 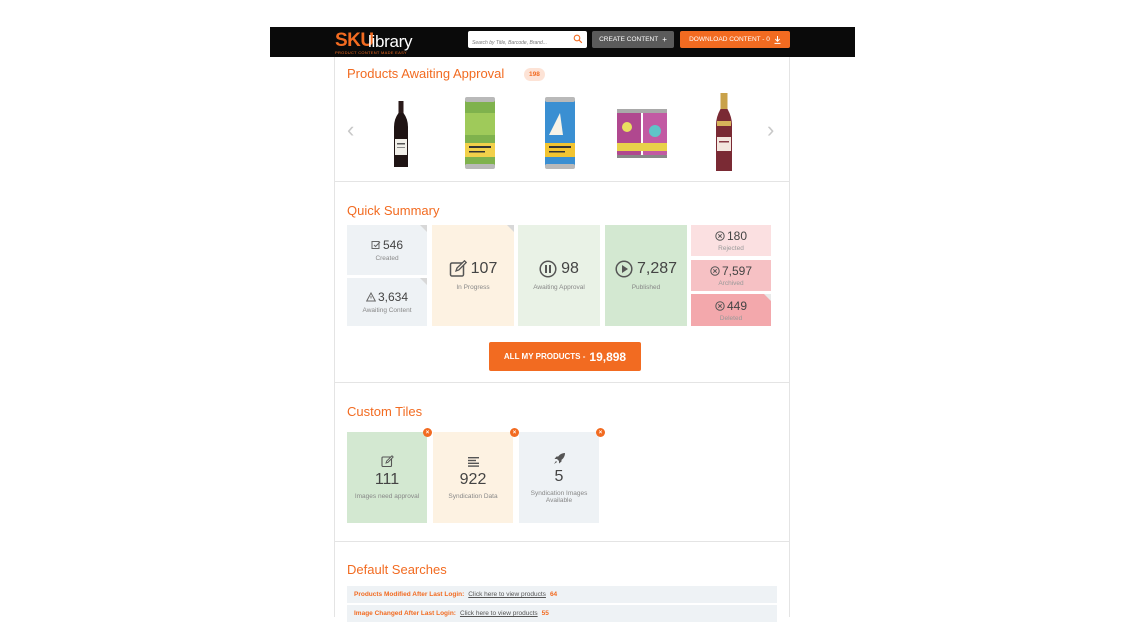 What do you see at coordinates (401, 135) in the screenshot?
I see `product-image-red-wine` at bounding box center [401, 135].